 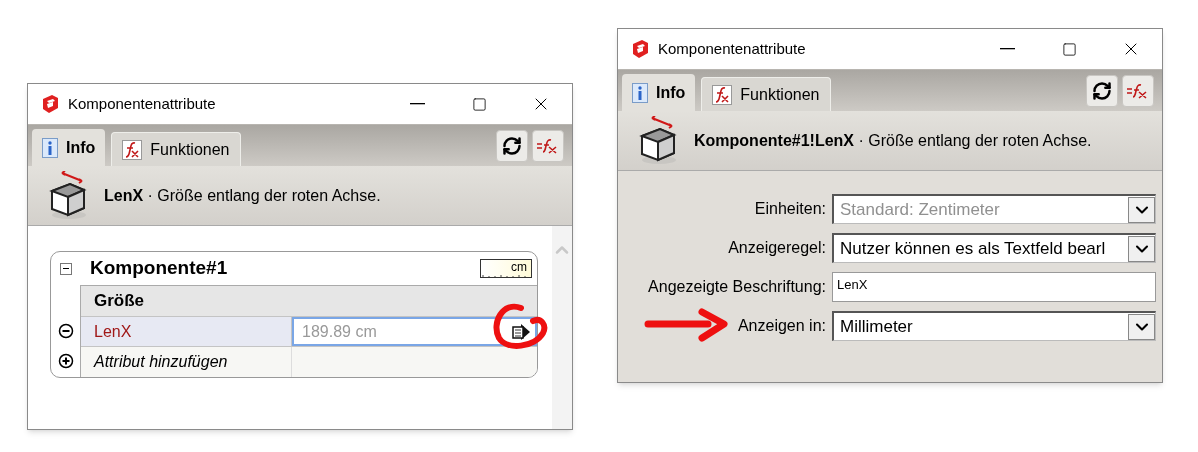 What do you see at coordinates (790, 209) in the screenshot?
I see `field-label: Einheiten:` at bounding box center [790, 209].